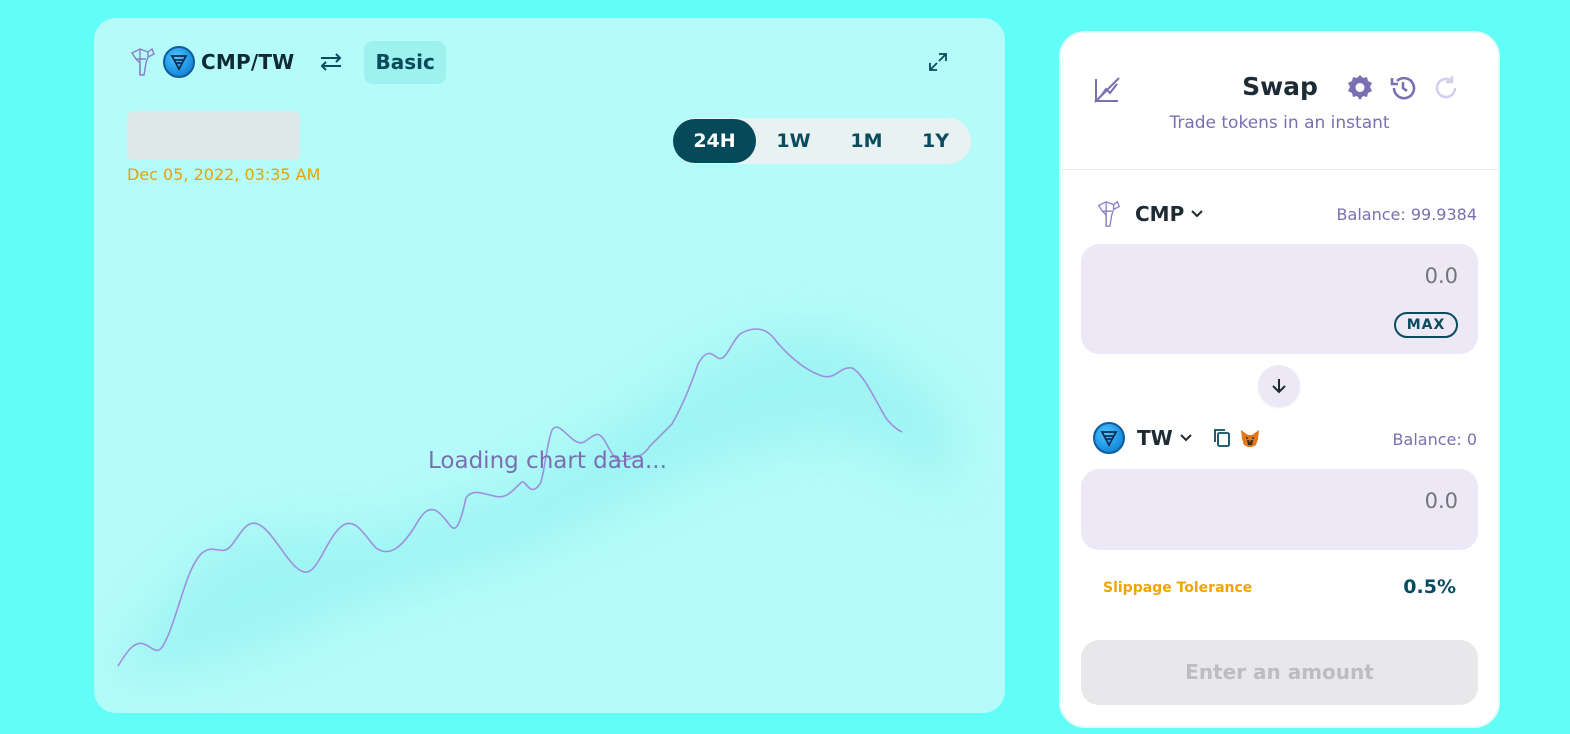 The height and width of the screenshot is (734, 1570). I want to click on pair-label: CMP/TW, so click(248, 62).